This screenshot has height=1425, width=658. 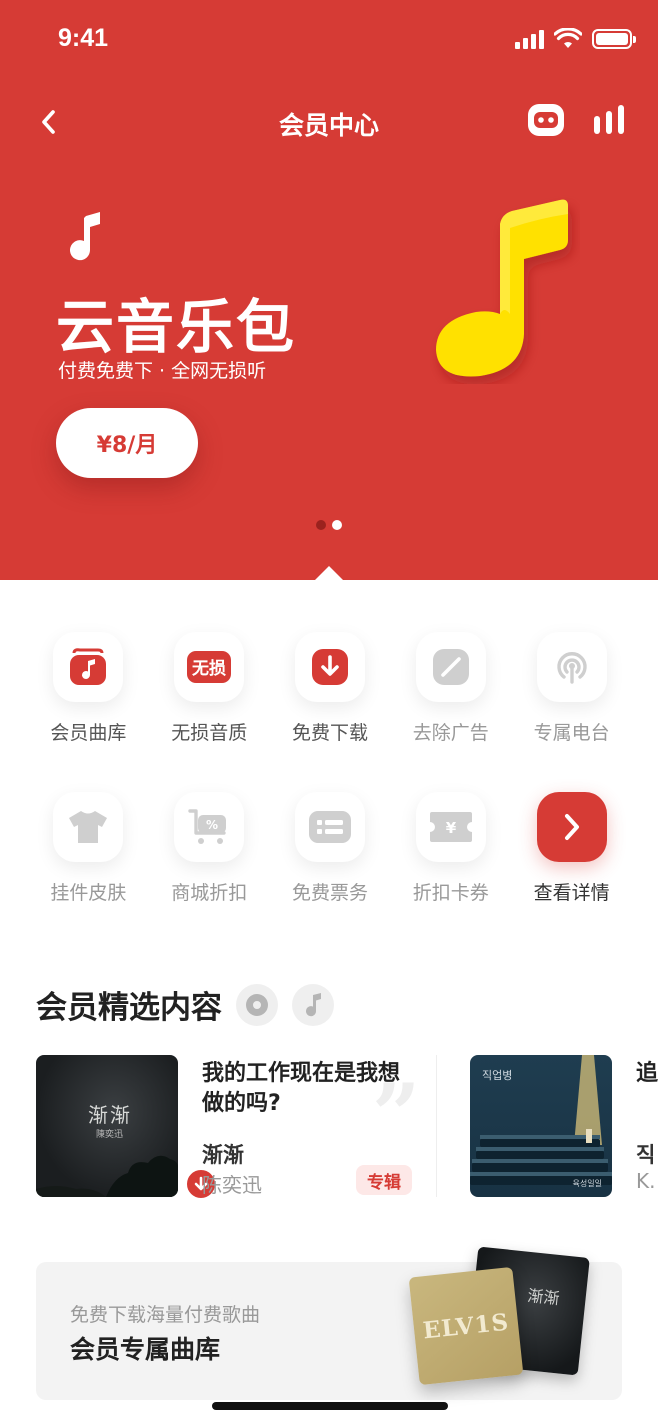 I want to click on privilege-row: 会员曲库 无损 无损音质 免费下载 去除广告 专属电台, so click(x=330, y=702).